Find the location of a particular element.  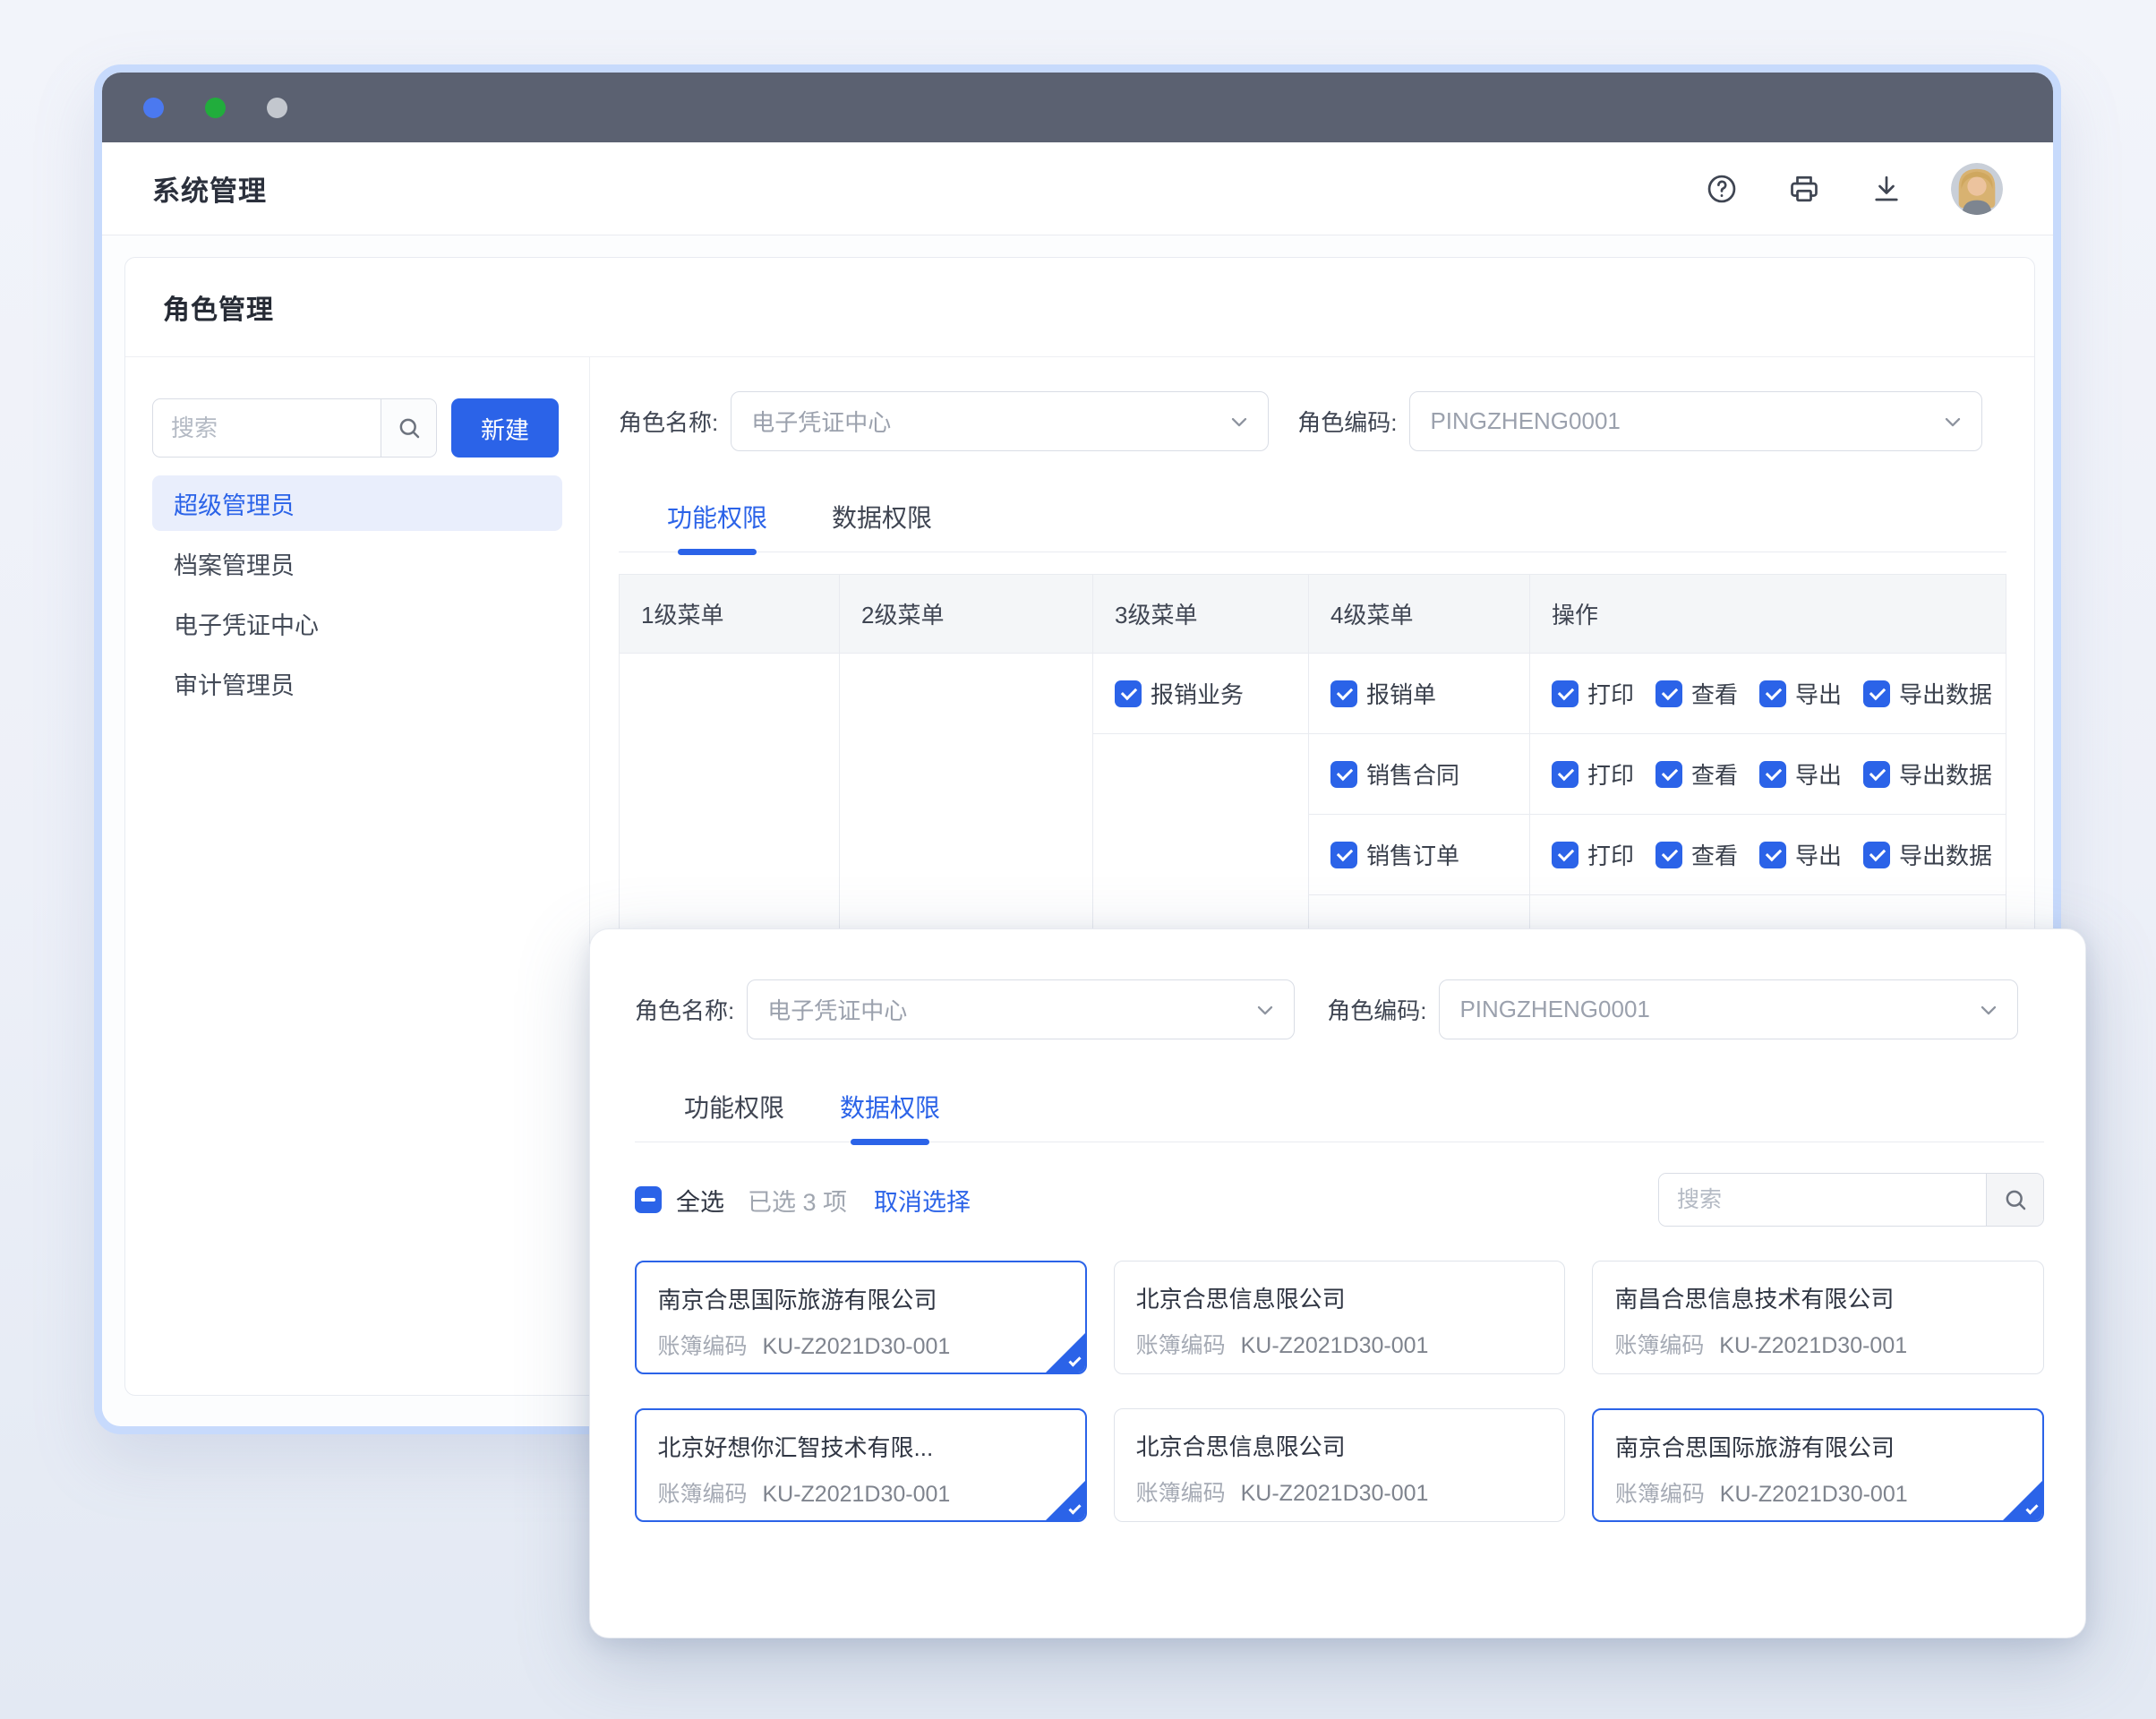

role-code-select: PINGZHENG0001 is located at coordinates (1696, 421).